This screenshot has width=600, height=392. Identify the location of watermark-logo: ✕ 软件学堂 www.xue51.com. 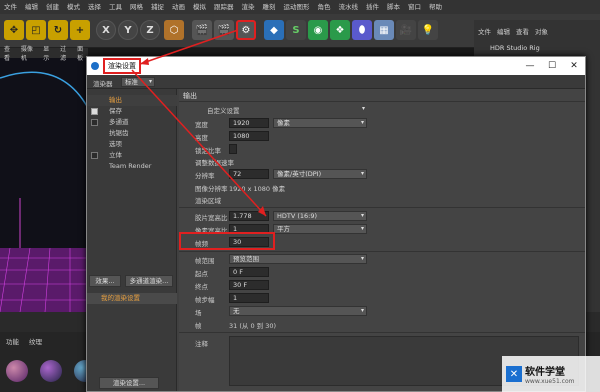
(551, 374).